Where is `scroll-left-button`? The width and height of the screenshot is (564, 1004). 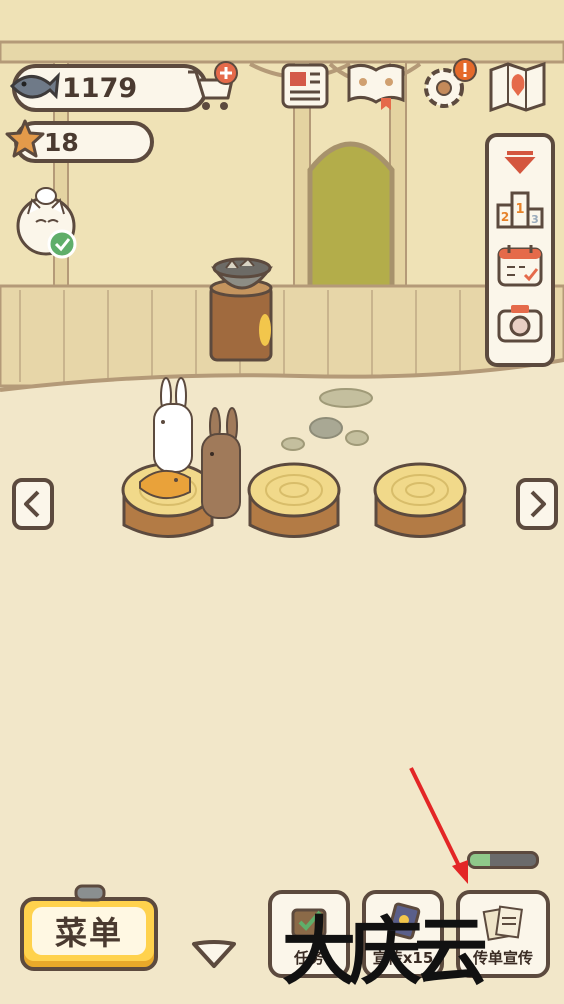 scroll-left-button is located at coordinates (33, 504).